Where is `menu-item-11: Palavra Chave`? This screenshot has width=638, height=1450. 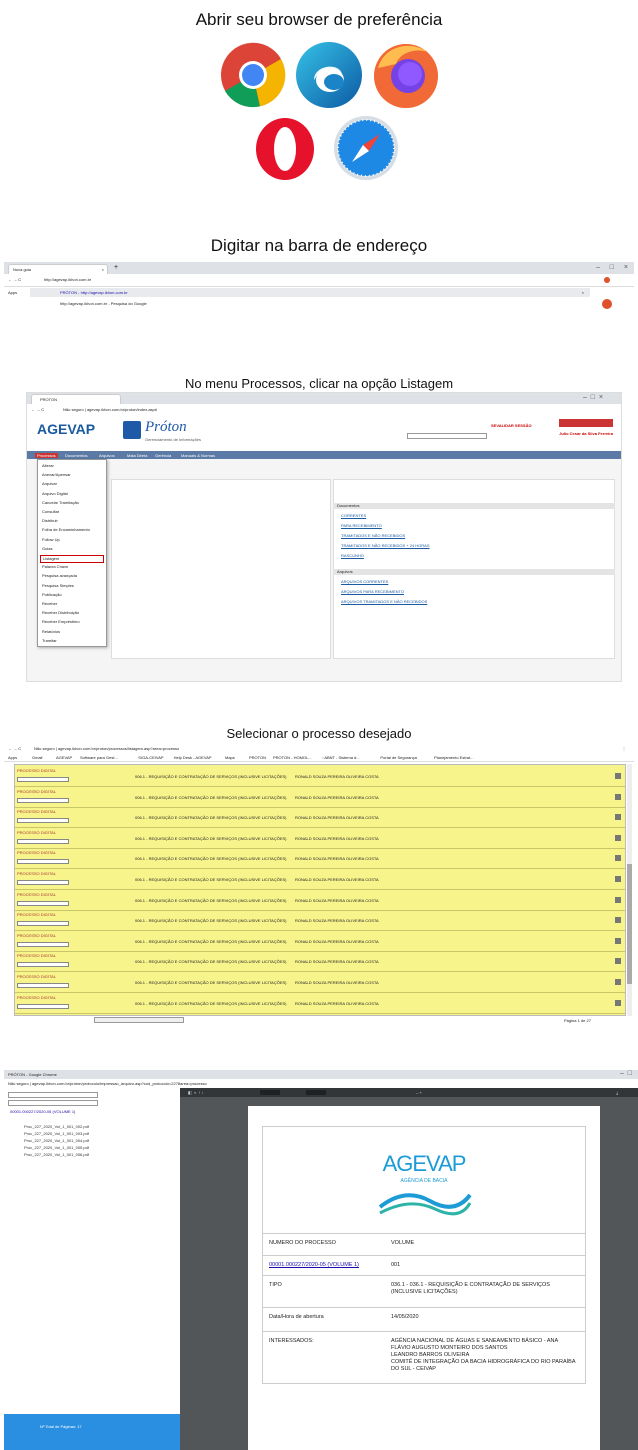 menu-item-11: Palavra Chave is located at coordinates (72, 568).